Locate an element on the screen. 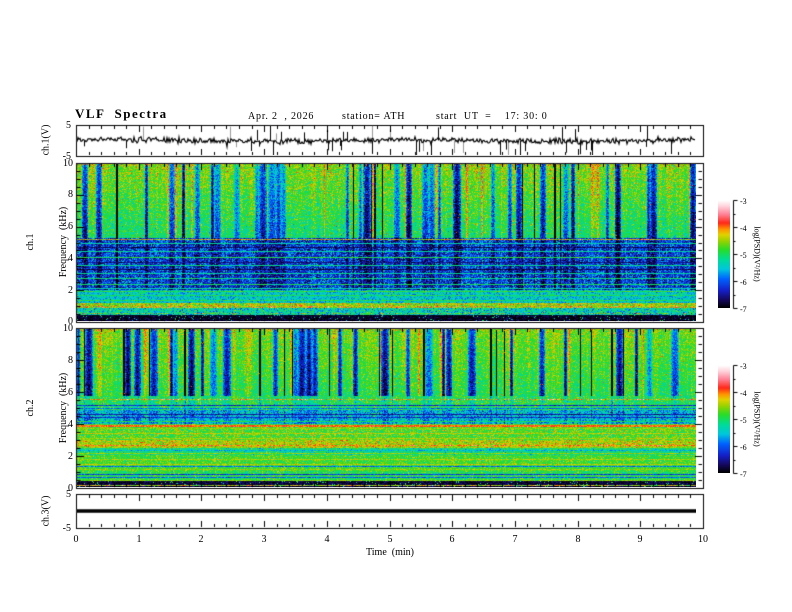  time-tick-label: 3 is located at coordinates (264, 539).